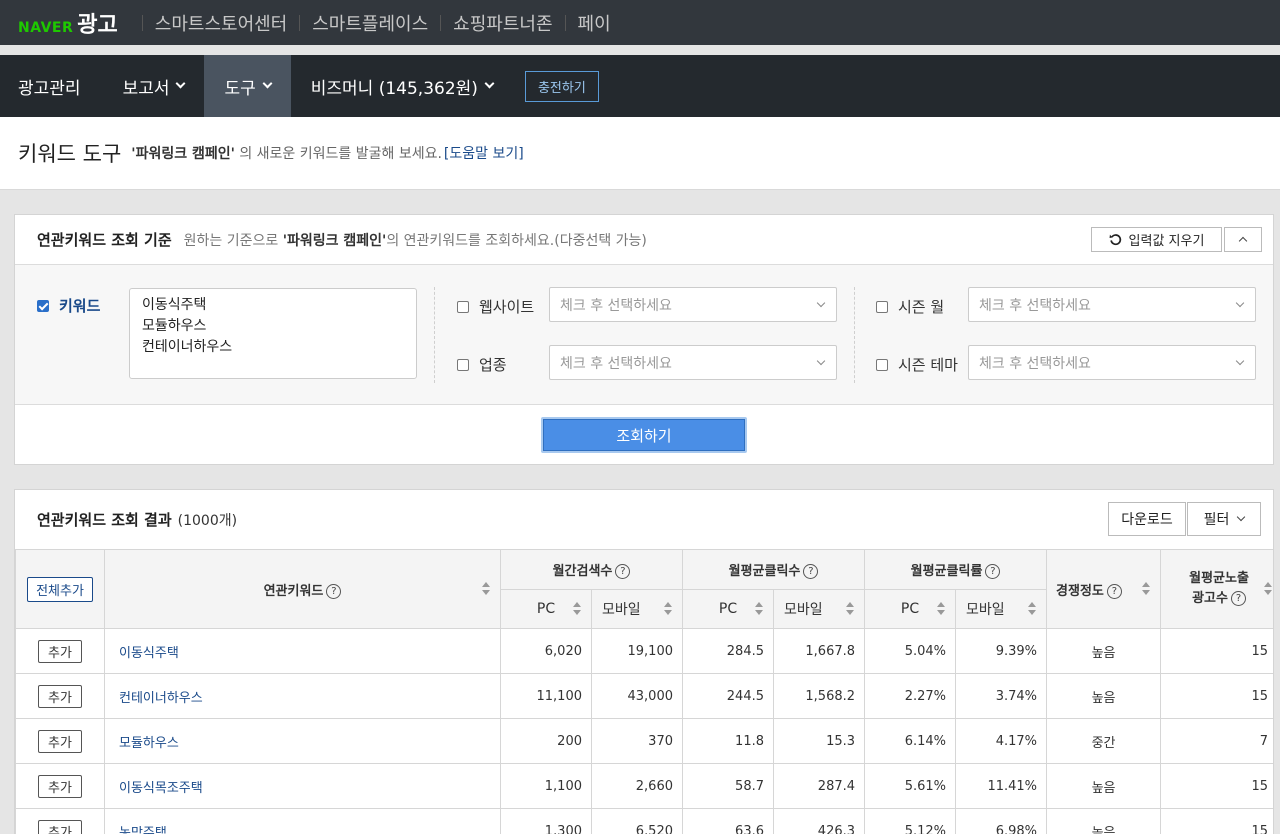 Image resolution: width=1280 pixels, height=834 pixels. I want to click on clear-input-button: 입력값 지우기, so click(1156, 239).